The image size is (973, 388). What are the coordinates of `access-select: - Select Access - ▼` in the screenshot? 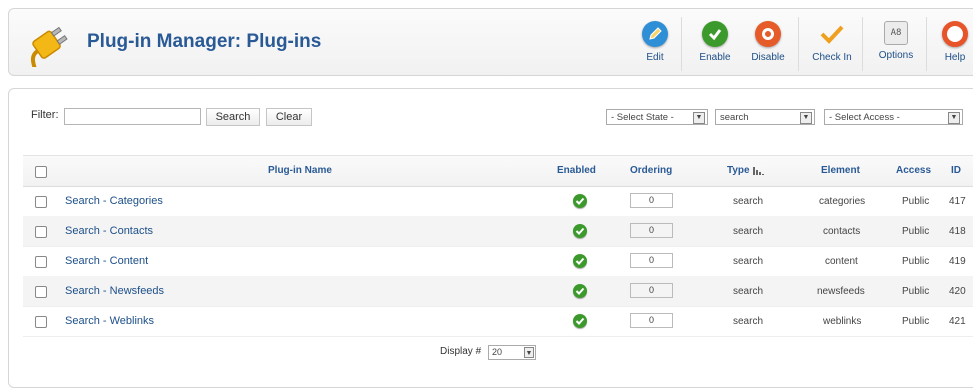 It's located at (893, 117).